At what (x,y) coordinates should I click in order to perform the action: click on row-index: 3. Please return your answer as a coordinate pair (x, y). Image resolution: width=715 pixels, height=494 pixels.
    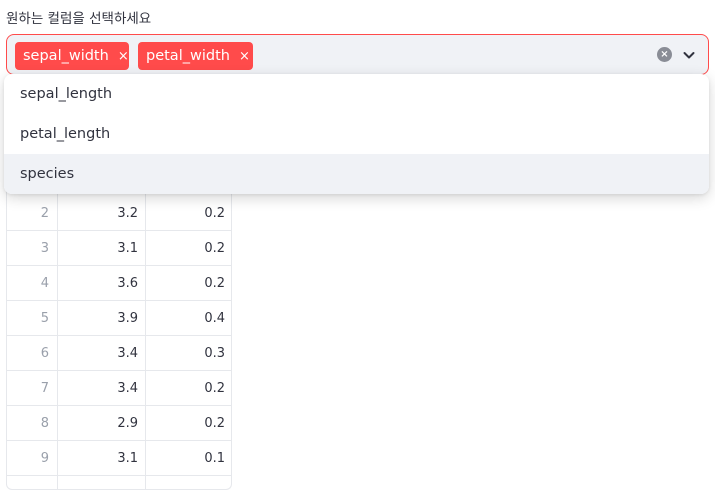
    Looking at the image, I should click on (44, 248).